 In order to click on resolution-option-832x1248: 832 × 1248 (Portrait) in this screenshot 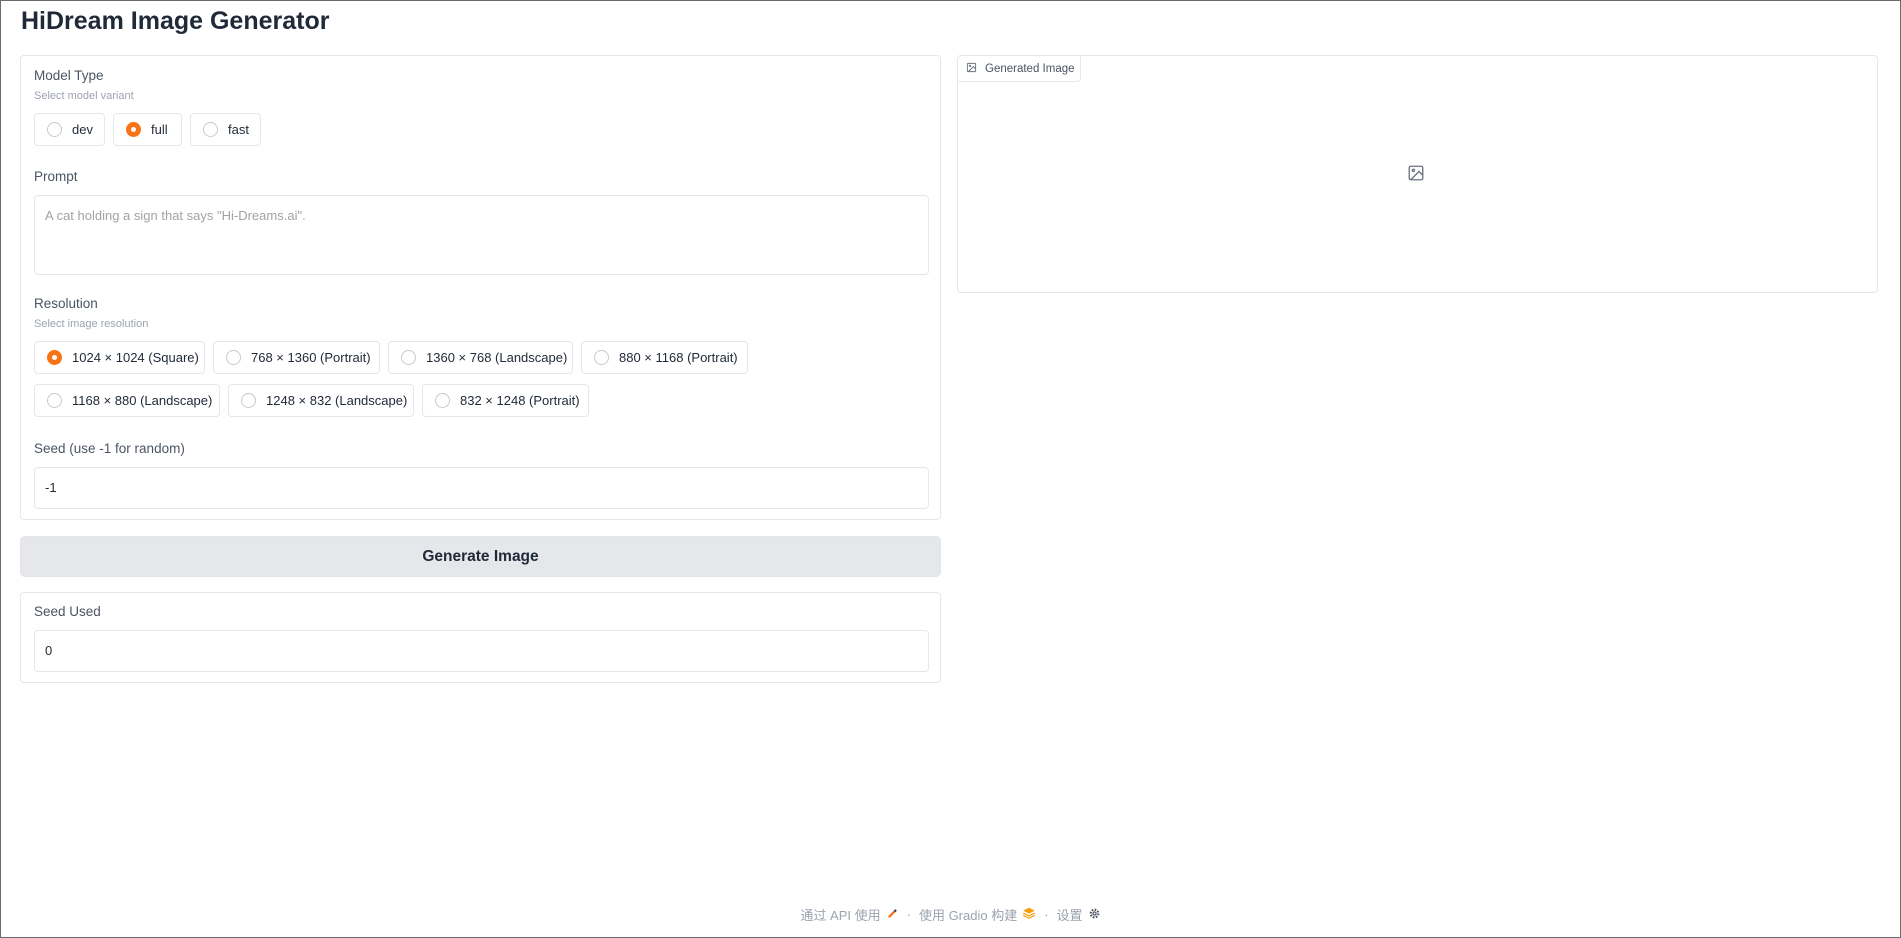, I will do `click(505, 400)`.